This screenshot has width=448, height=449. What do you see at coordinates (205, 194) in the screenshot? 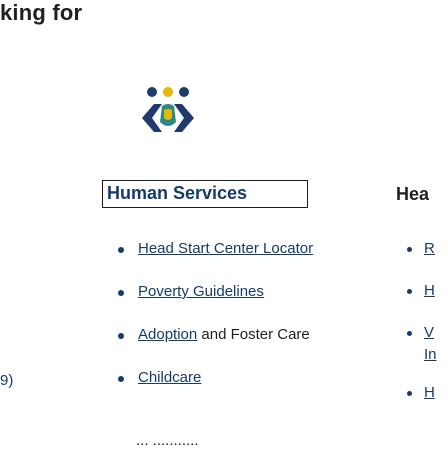
I see `service-category-select: Human Services` at bounding box center [205, 194].